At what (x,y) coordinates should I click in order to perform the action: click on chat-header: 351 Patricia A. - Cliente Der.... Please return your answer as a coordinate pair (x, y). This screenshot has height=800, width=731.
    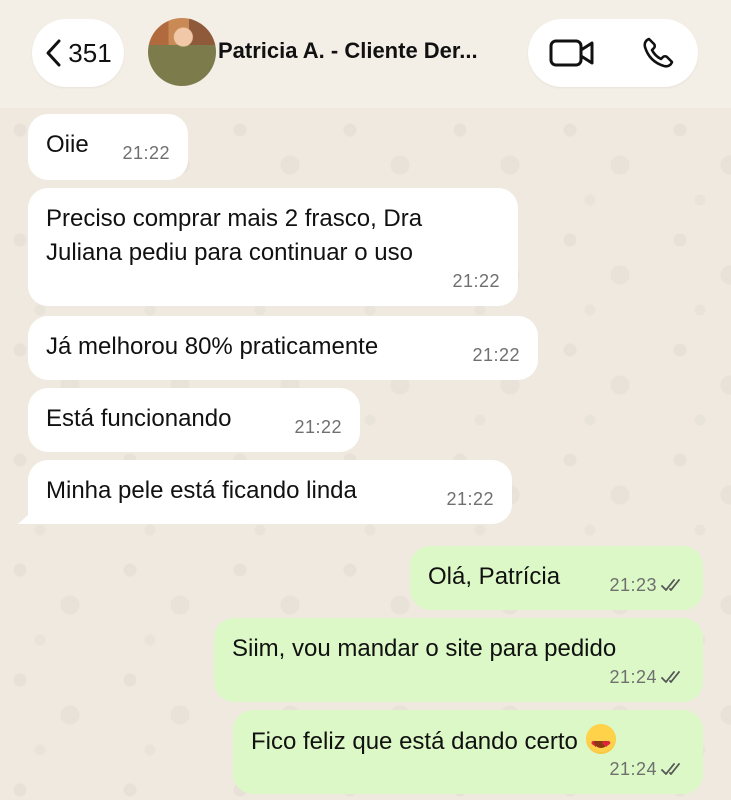
    Looking at the image, I should click on (365, 54).